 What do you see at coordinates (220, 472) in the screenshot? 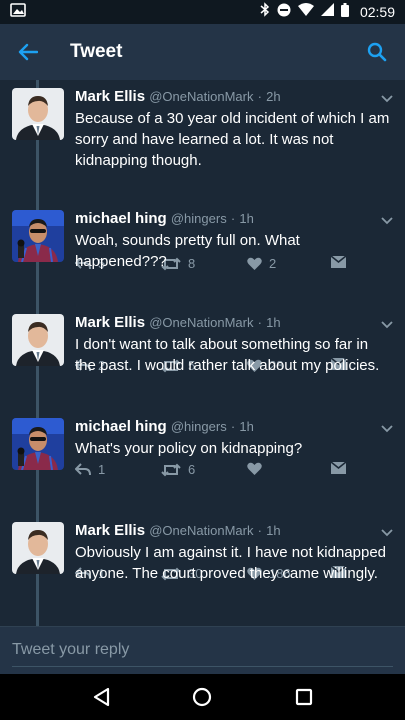
I see `tweet-actions: 1 6` at bounding box center [220, 472].